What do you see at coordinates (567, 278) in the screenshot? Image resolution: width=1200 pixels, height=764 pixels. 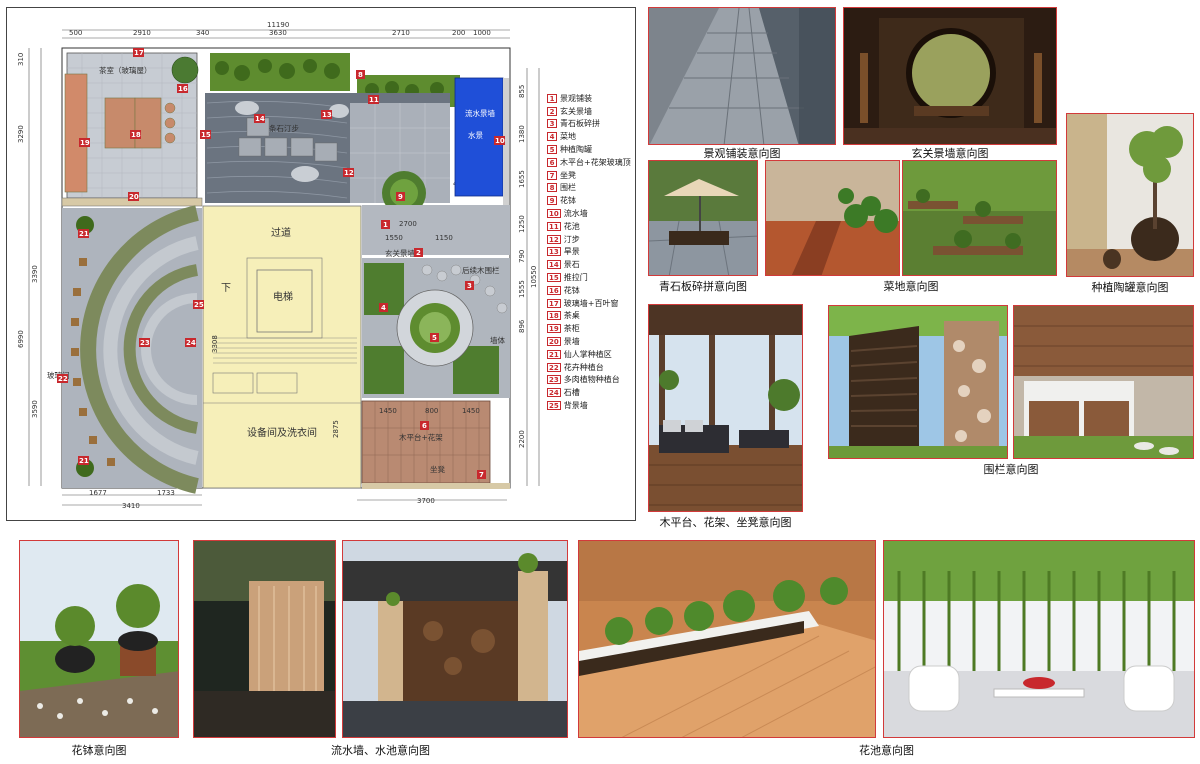 I see `legend-item: 15 推拉门` at bounding box center [567, 278].